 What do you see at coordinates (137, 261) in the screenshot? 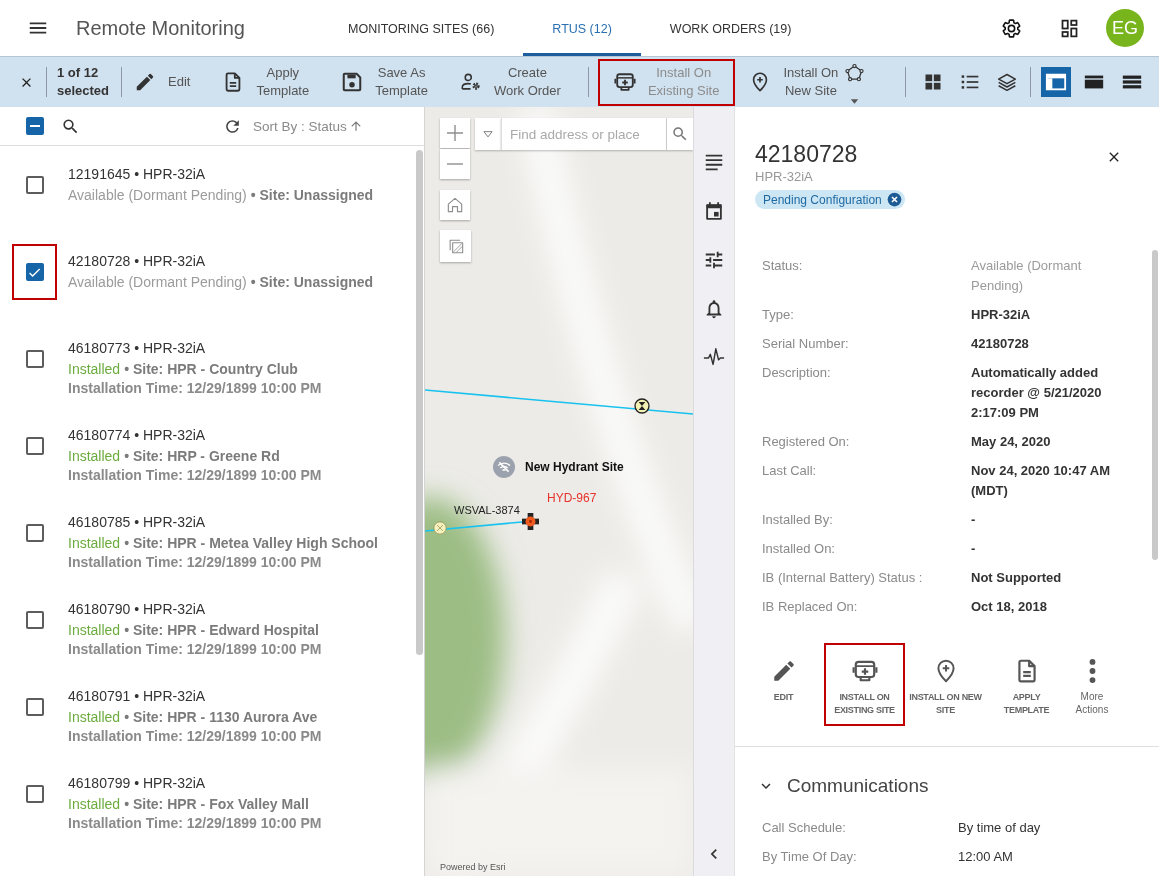
I see `rtu-title: 42180728 • HPR-32iA` at bounding box center [137, 261].